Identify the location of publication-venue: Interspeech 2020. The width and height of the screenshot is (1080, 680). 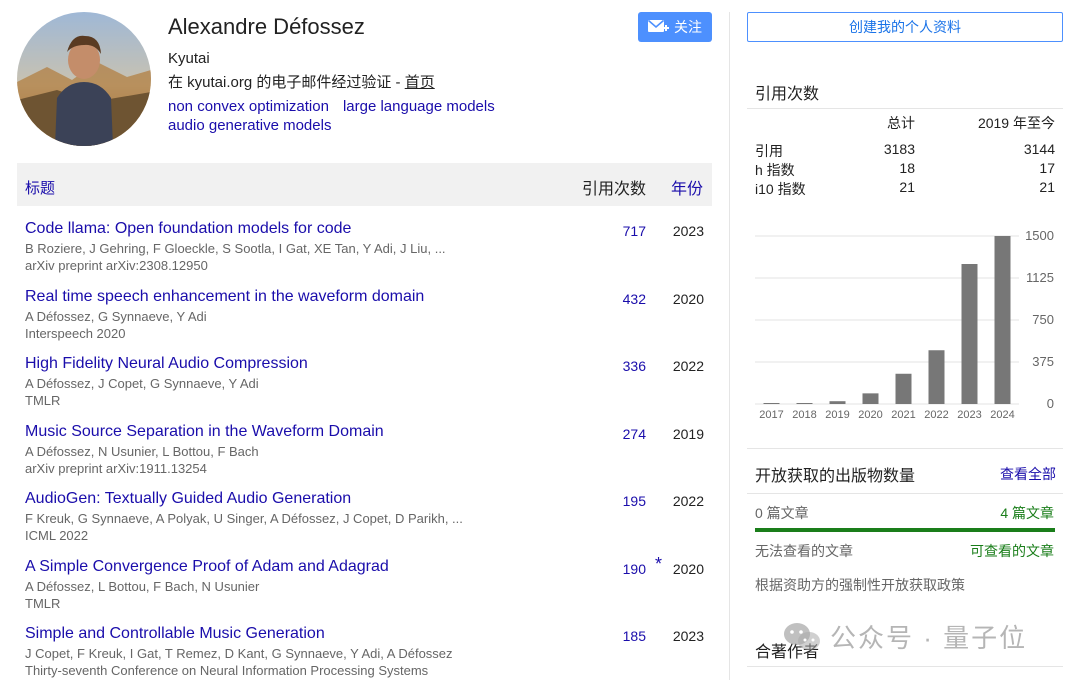
(75, 333).